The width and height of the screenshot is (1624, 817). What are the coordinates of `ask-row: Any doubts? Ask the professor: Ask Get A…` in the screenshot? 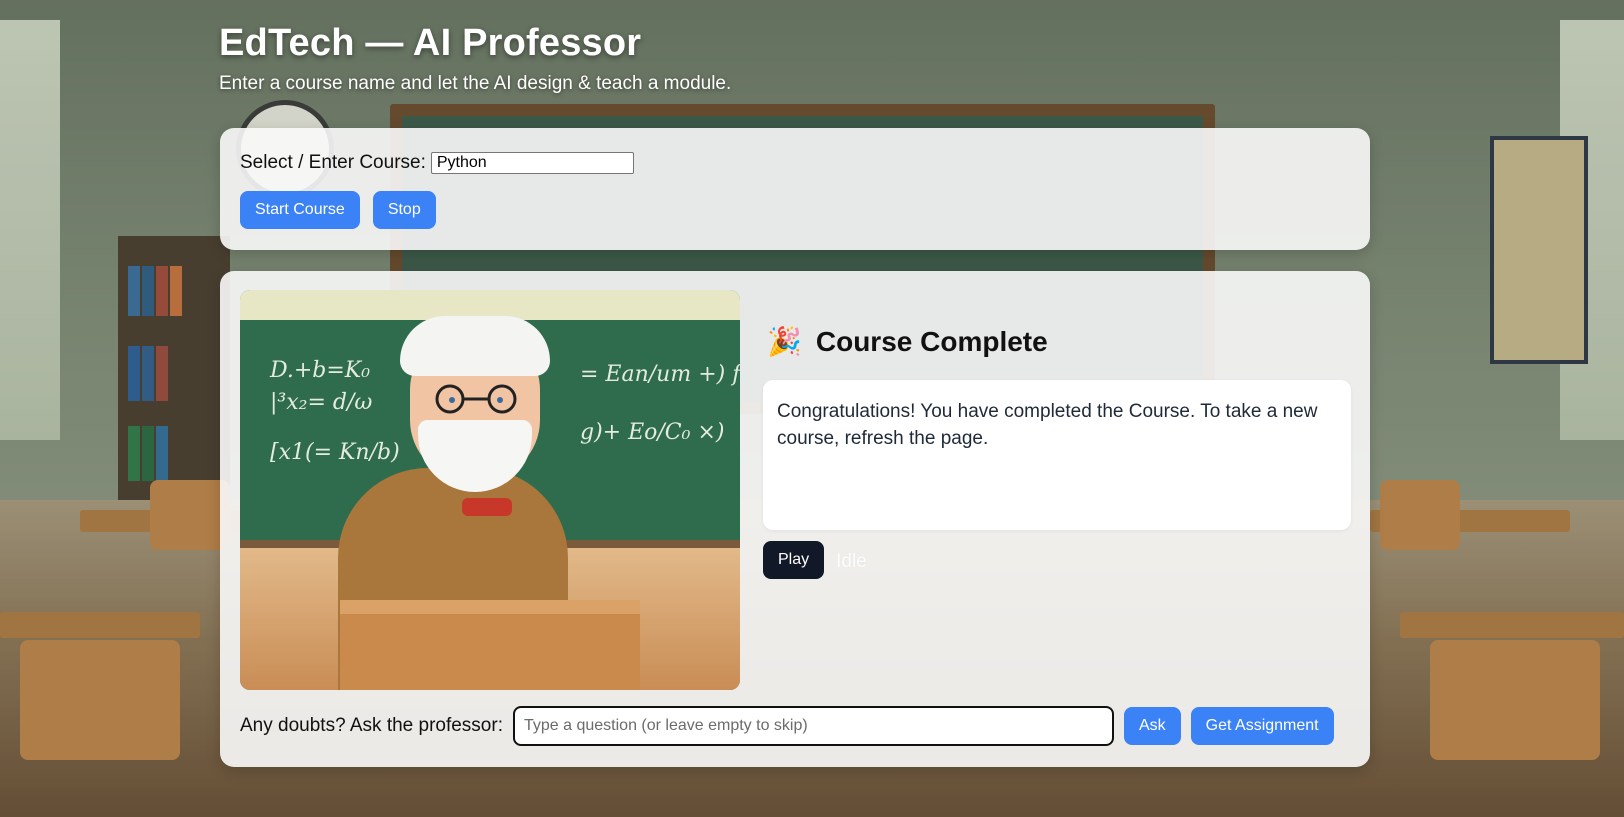 It's located at (795, 726).